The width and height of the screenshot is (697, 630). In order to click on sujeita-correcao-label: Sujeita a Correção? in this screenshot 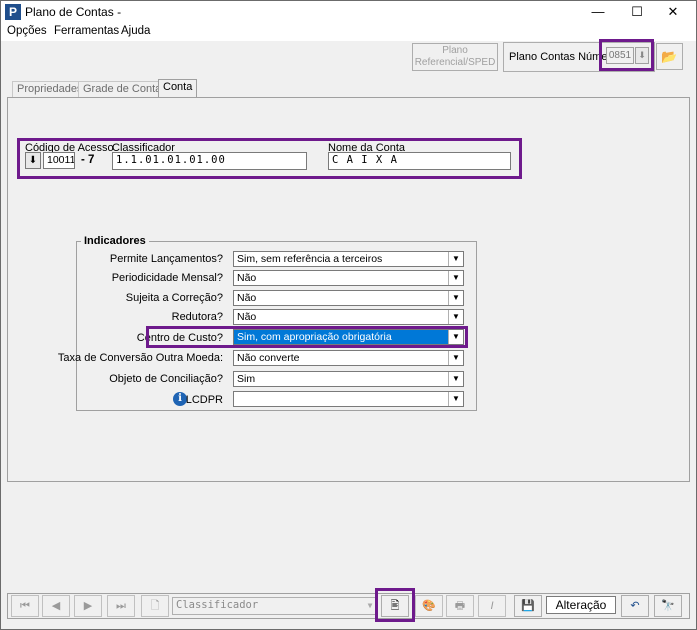, I will do `click(174, 298)`.